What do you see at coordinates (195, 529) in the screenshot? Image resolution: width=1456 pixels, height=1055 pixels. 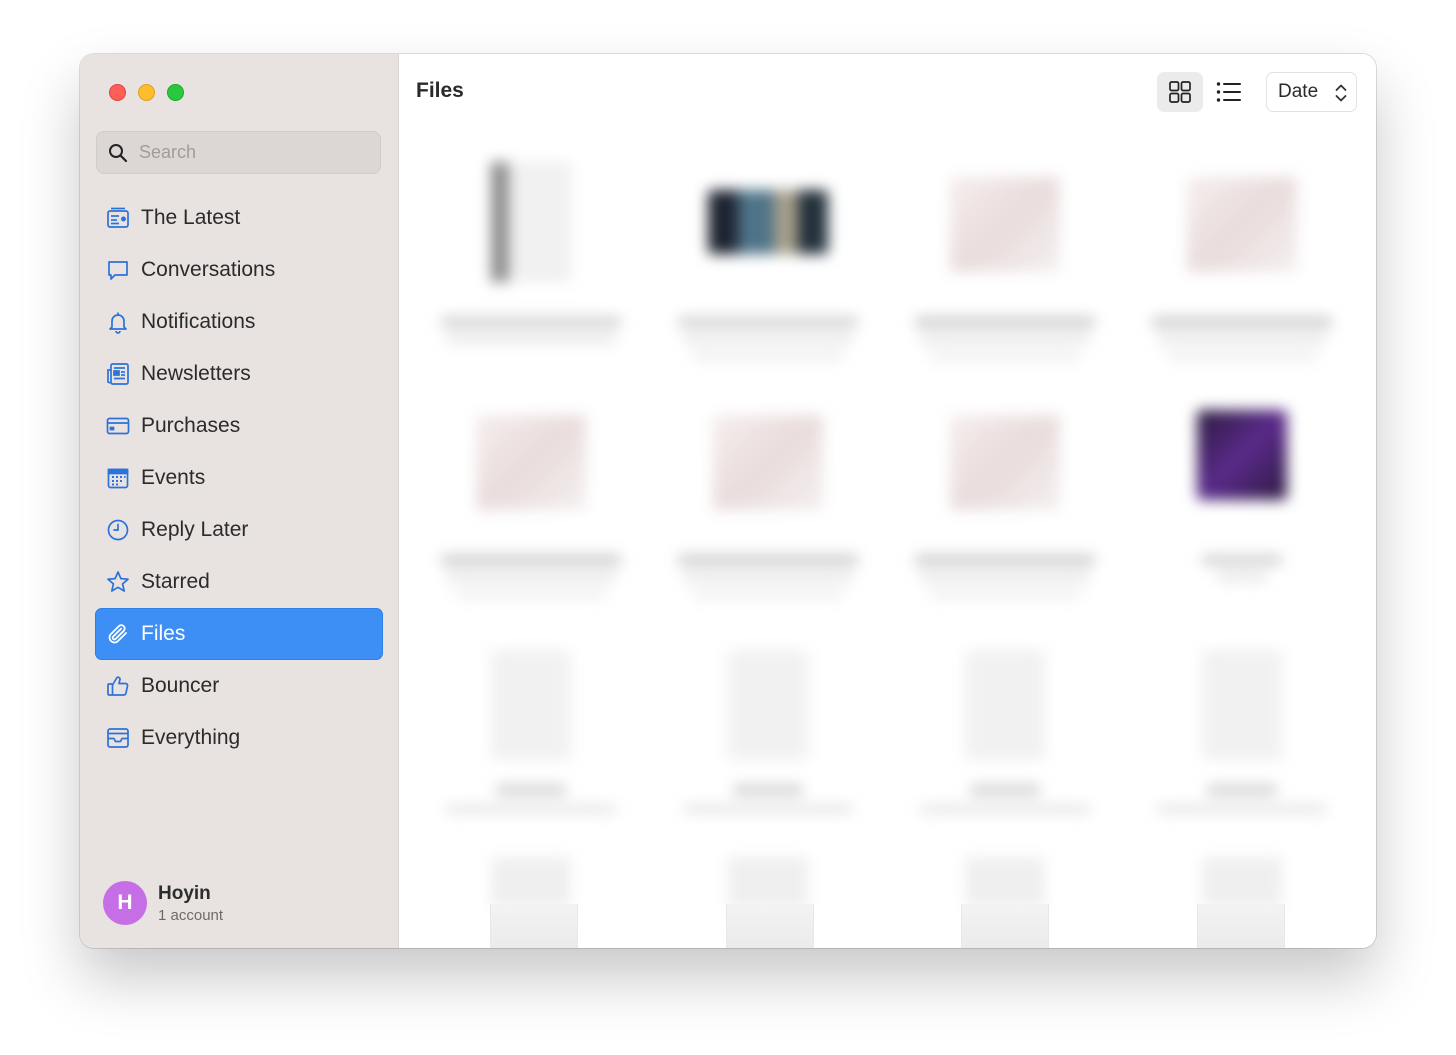 I see `sidebar-item-label: Reply Later` at bounding box center [195, 529].